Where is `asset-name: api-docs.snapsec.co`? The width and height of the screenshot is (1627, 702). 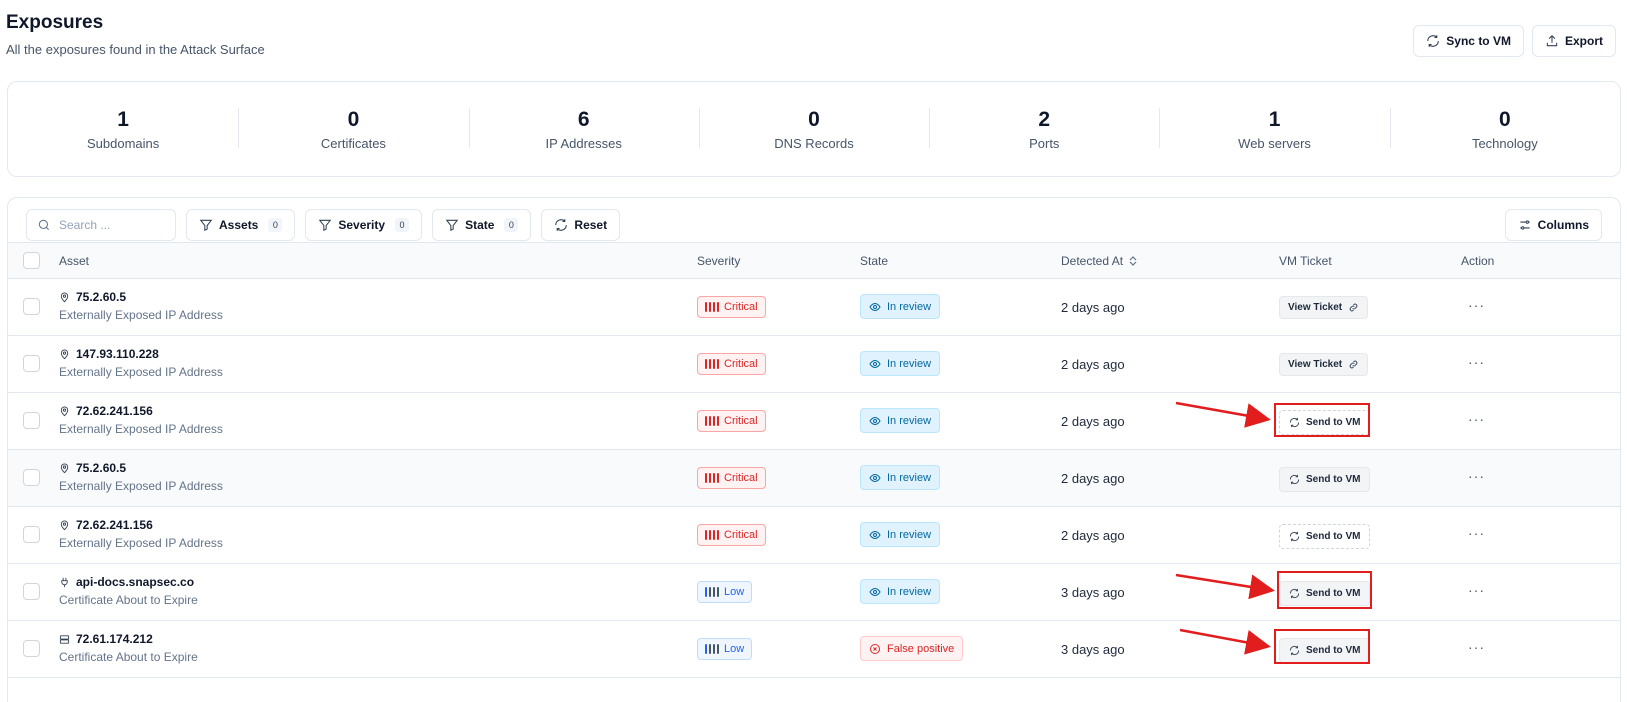 asset-name: api-docs.snapsec.co is located at coordinates (128, 582).